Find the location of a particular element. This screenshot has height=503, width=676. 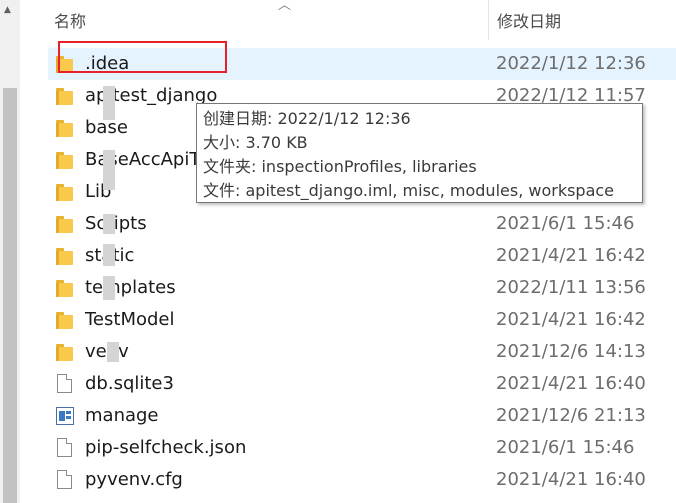

file-row: pip-selfcheck.json 2021/6/1 15:46 is located at coordinates (362, 448).